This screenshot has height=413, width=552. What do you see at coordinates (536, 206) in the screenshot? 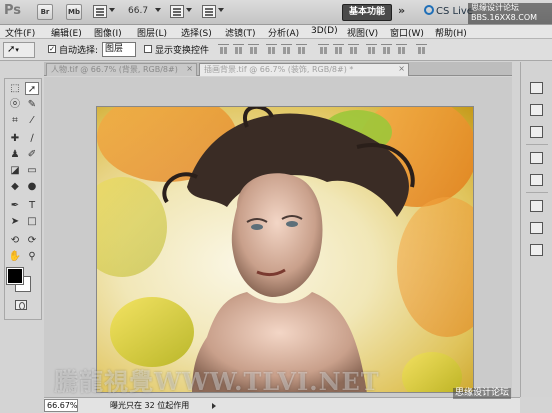
I see `layers-panel-icon` at bounding box center [536, 206].